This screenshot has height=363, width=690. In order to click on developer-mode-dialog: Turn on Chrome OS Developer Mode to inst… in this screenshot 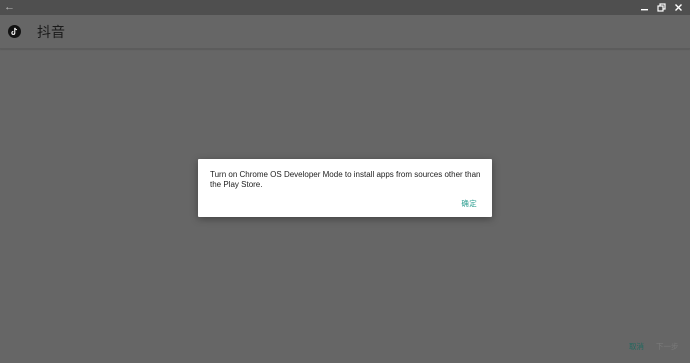, I will do `click(345, 188)`.